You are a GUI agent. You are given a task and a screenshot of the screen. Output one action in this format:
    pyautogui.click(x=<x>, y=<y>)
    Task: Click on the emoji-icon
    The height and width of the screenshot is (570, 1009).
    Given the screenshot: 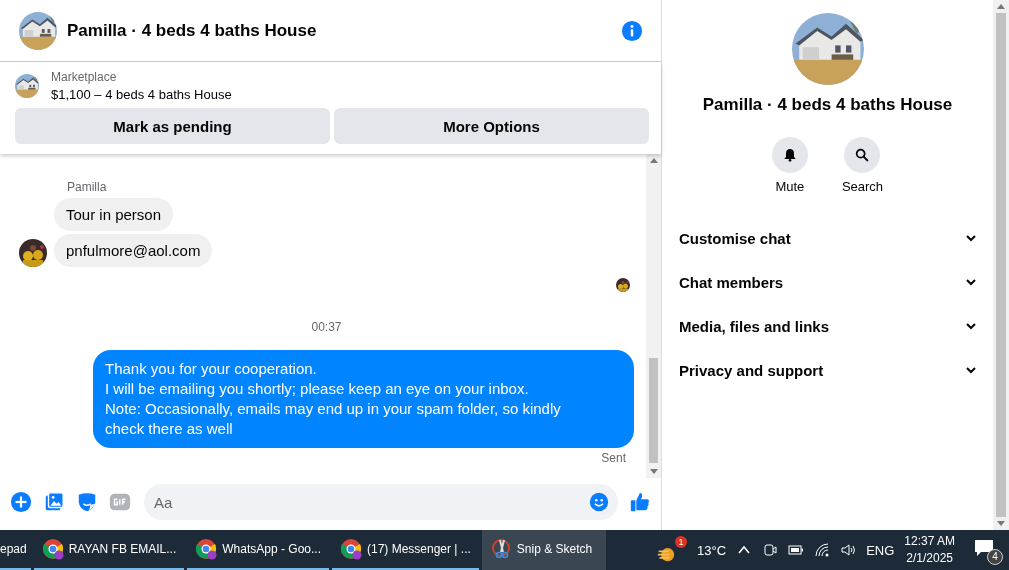 What is the action you would take?
    pyautogui.click(x=599, y=502)
    